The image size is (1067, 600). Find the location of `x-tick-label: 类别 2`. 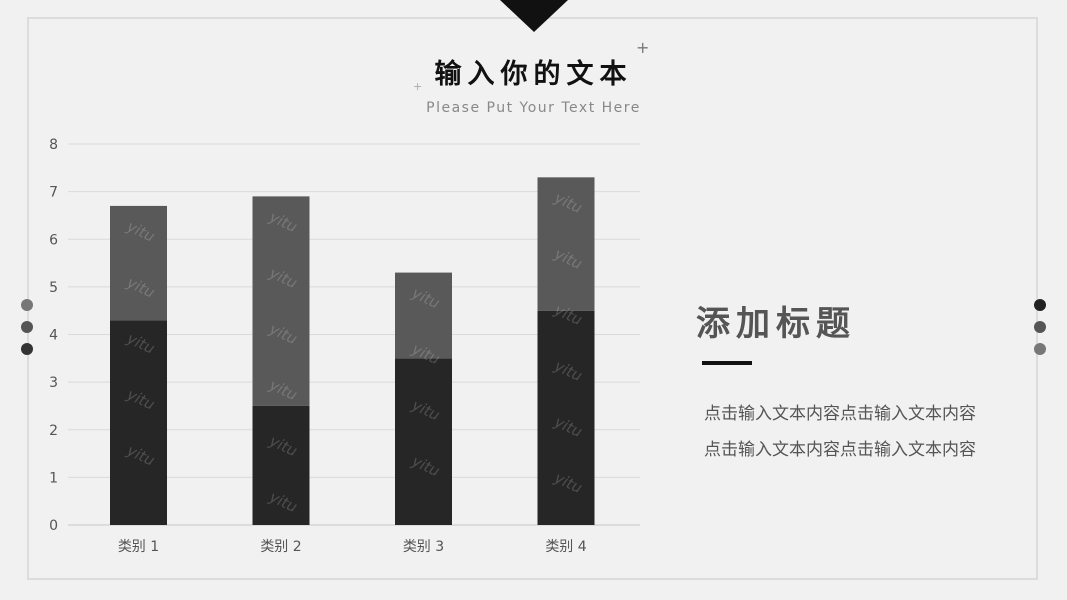

x-tick-label: 类别 2 is located at coordinates (280, 547).